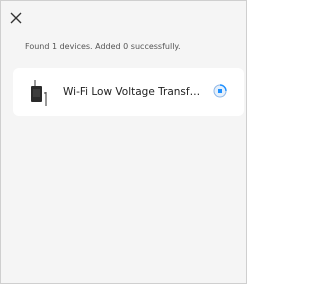  I want to click on status-message: Found 1 devices. Added 0 successfully., so click(103, 46).